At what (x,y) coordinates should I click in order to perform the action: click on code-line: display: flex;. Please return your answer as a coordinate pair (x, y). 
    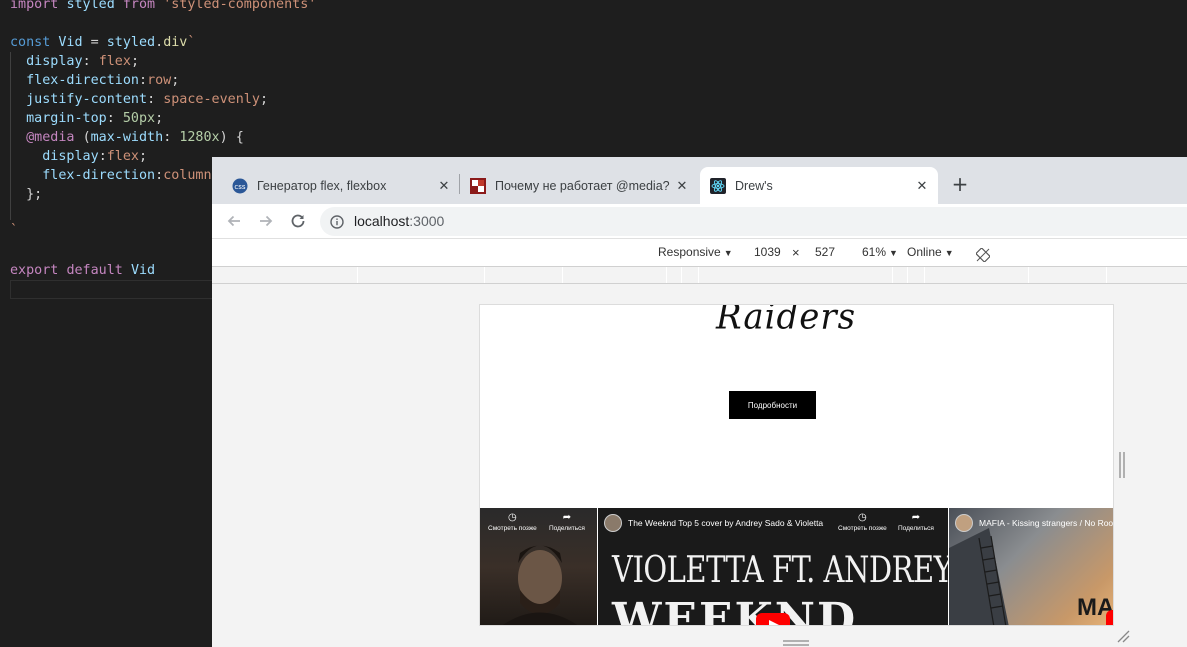
    Looking at the image, I should click on (74, 61).